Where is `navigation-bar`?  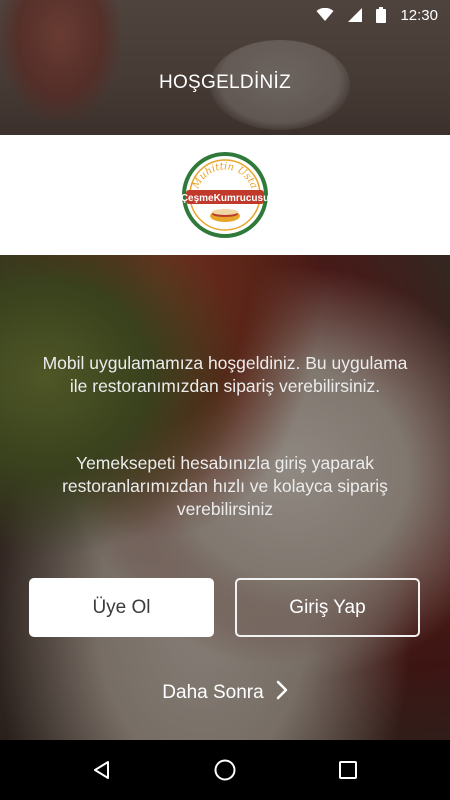
navigation-bar is located at coordinates (225, 770).